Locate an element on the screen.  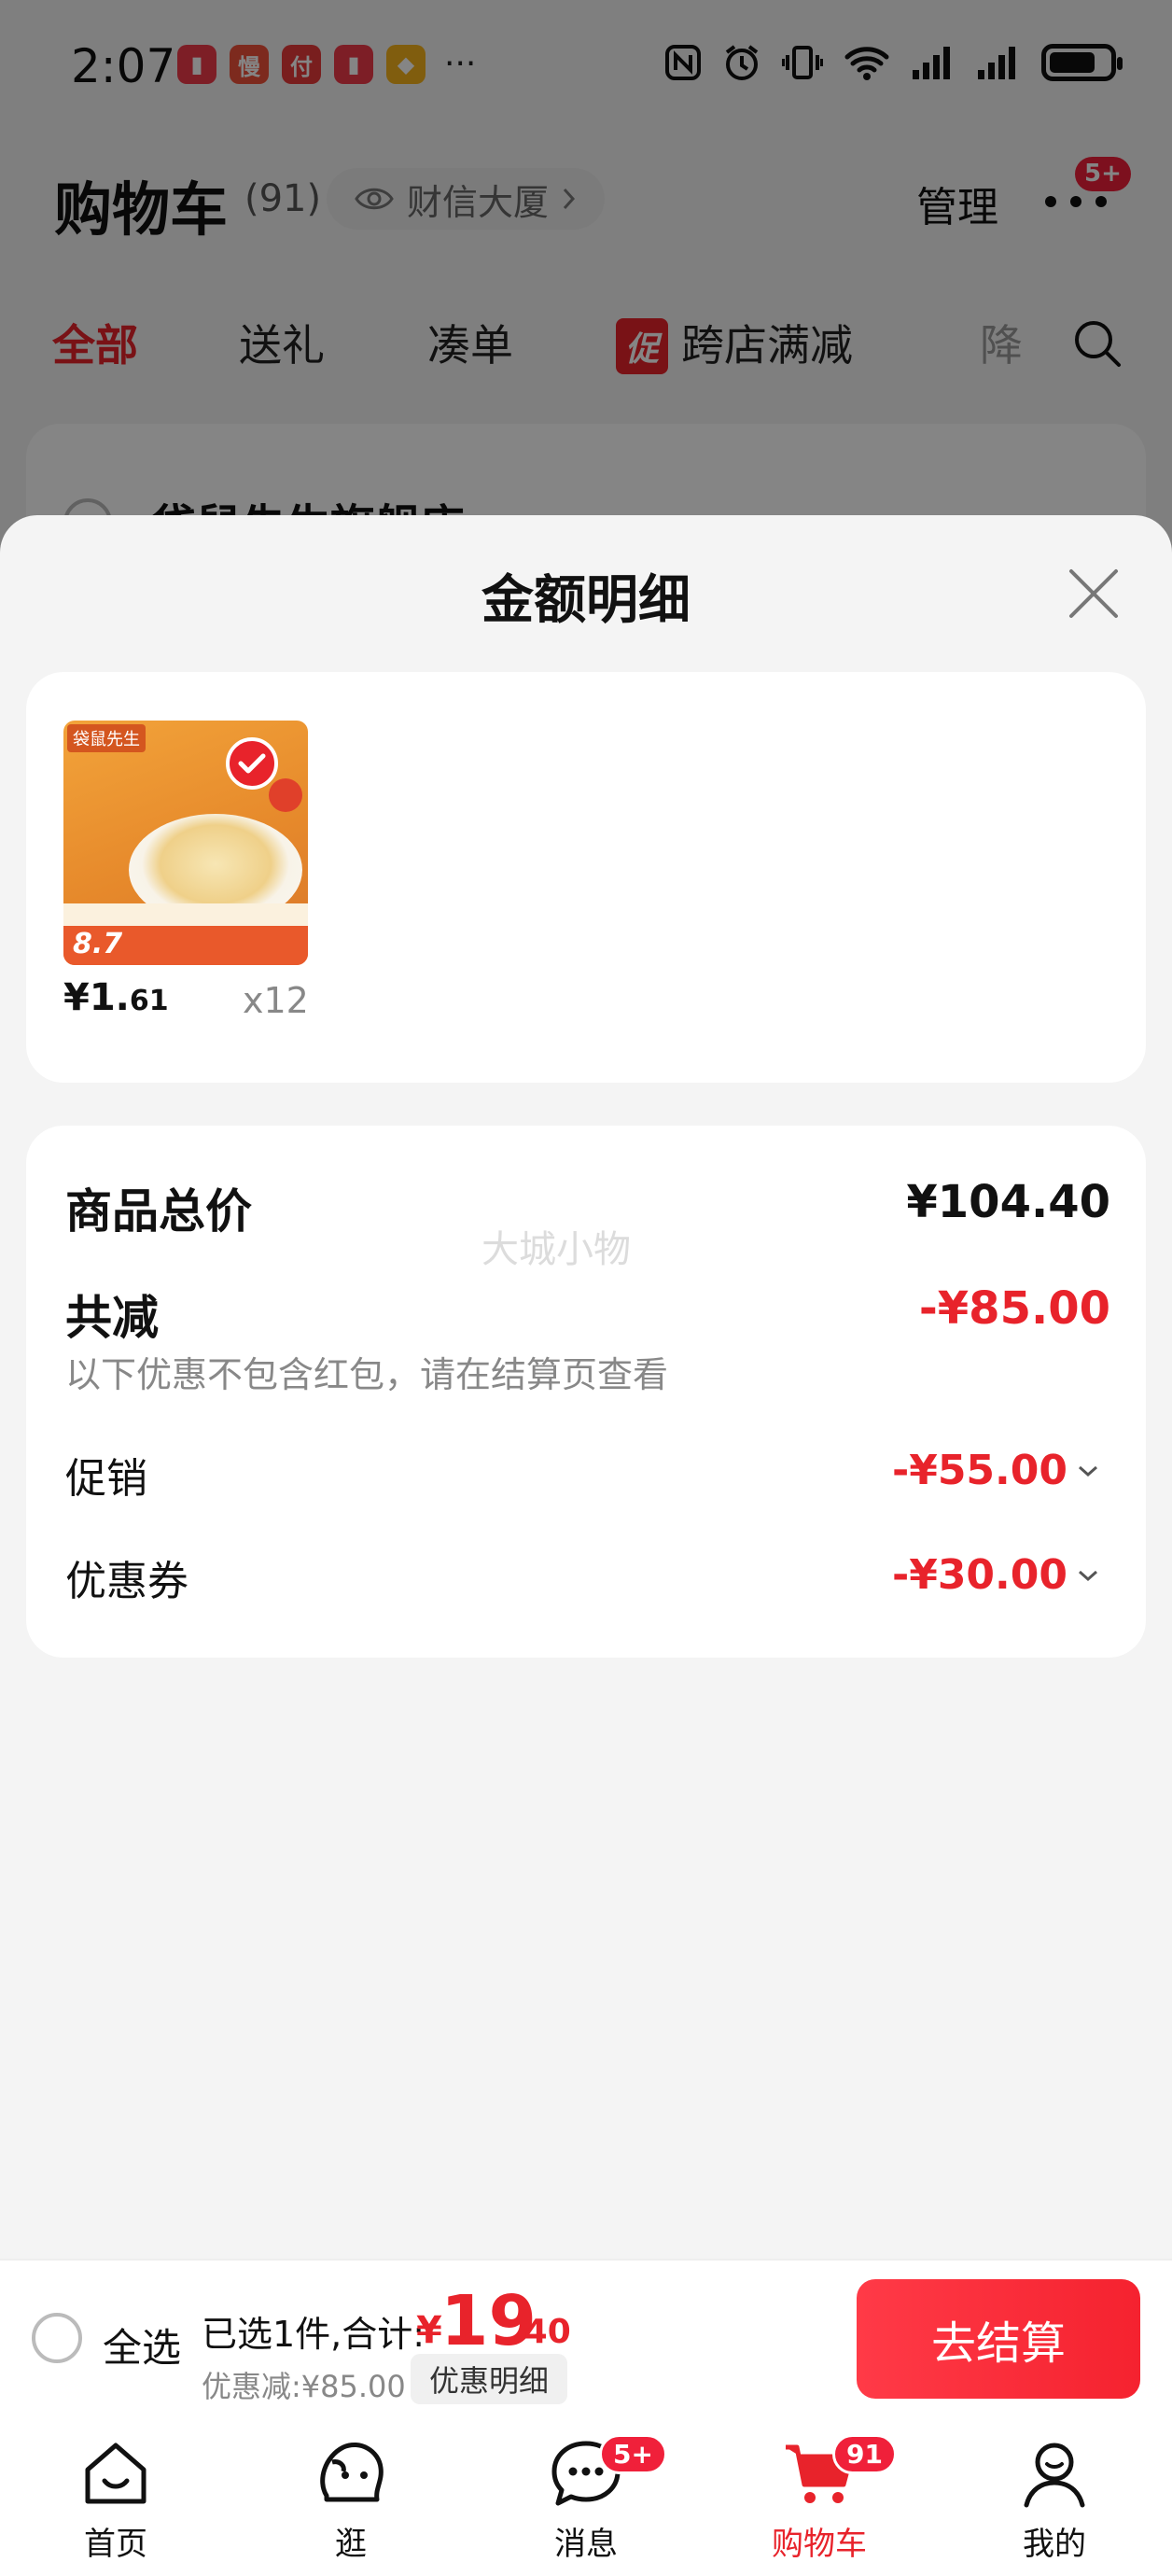
coupon-value: -¥30.00 is located at coordinates (979, 1575).